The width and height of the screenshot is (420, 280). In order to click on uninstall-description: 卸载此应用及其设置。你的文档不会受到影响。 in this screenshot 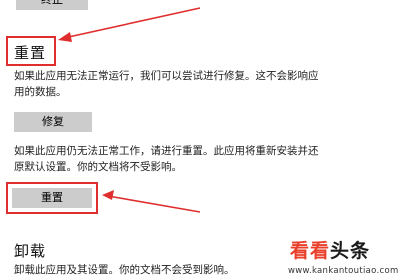, I will do `click(124, 270)`.